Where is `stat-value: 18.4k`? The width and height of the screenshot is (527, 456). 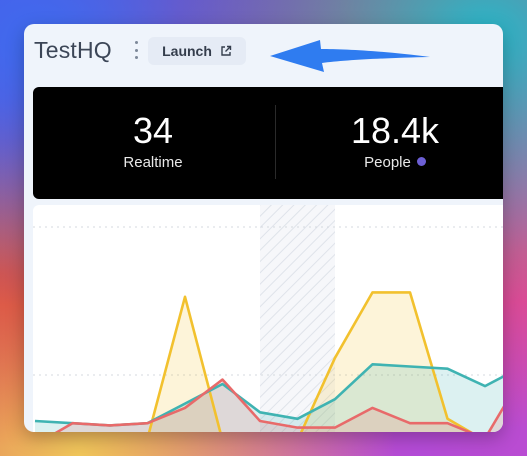 stat-value: 18.4k is located at coordinates (395, 130).